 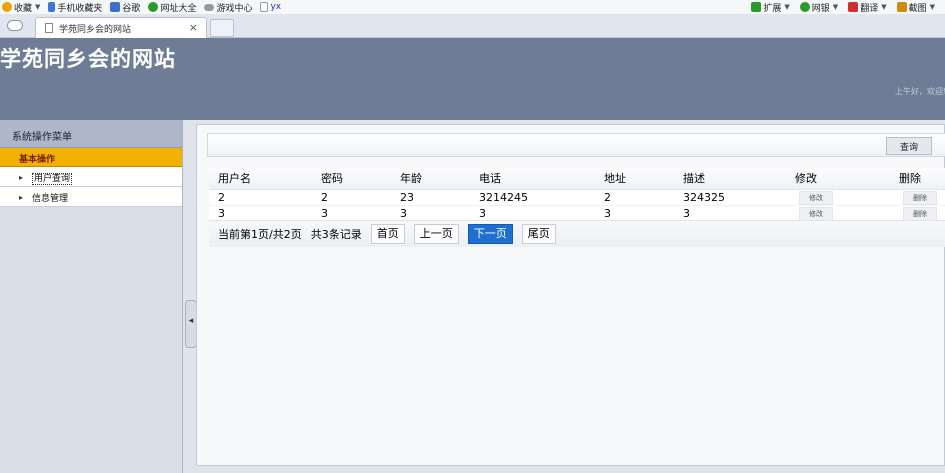 I want to click on search-input, so click(x=314, y=145).